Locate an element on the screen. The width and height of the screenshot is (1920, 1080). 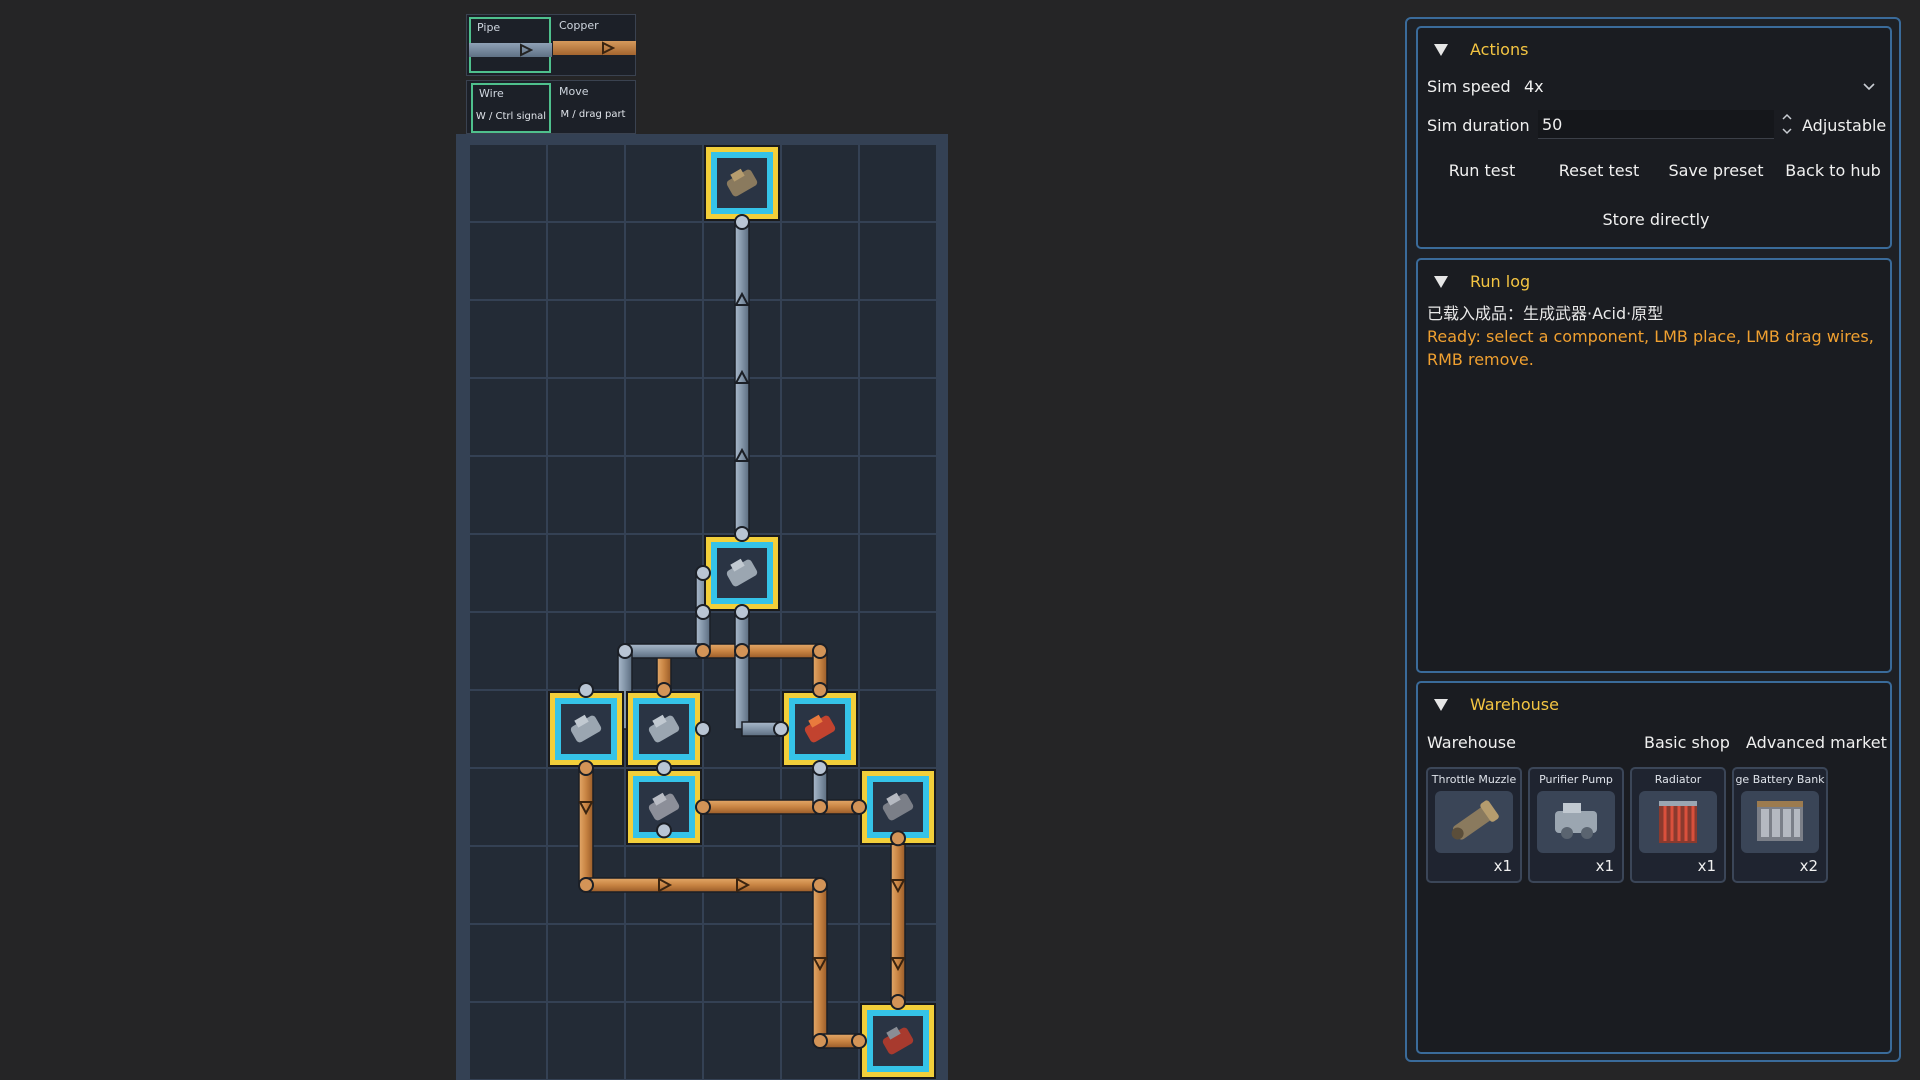
reset-test-button: Reset test is located at coordinates (1599, 170).